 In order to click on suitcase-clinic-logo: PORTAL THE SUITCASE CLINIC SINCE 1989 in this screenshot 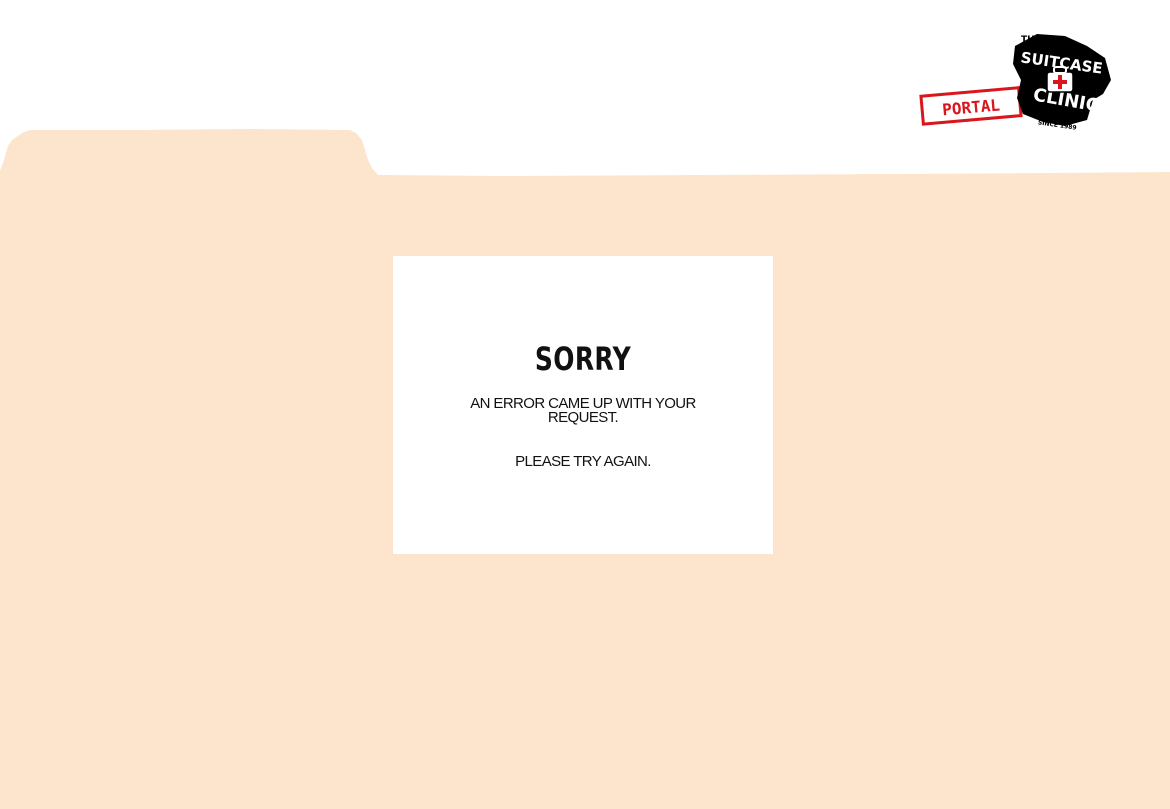, I will do `click(1015, 82)`.